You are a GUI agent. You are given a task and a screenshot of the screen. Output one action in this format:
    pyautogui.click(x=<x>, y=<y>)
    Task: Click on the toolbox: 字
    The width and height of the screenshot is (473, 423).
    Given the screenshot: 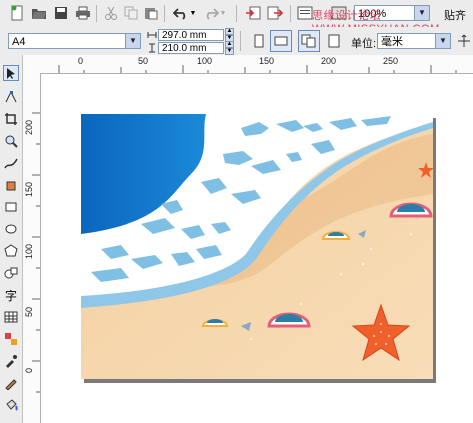 What is the action you would take?
    pyautogui.click(x=11, y=239)
    